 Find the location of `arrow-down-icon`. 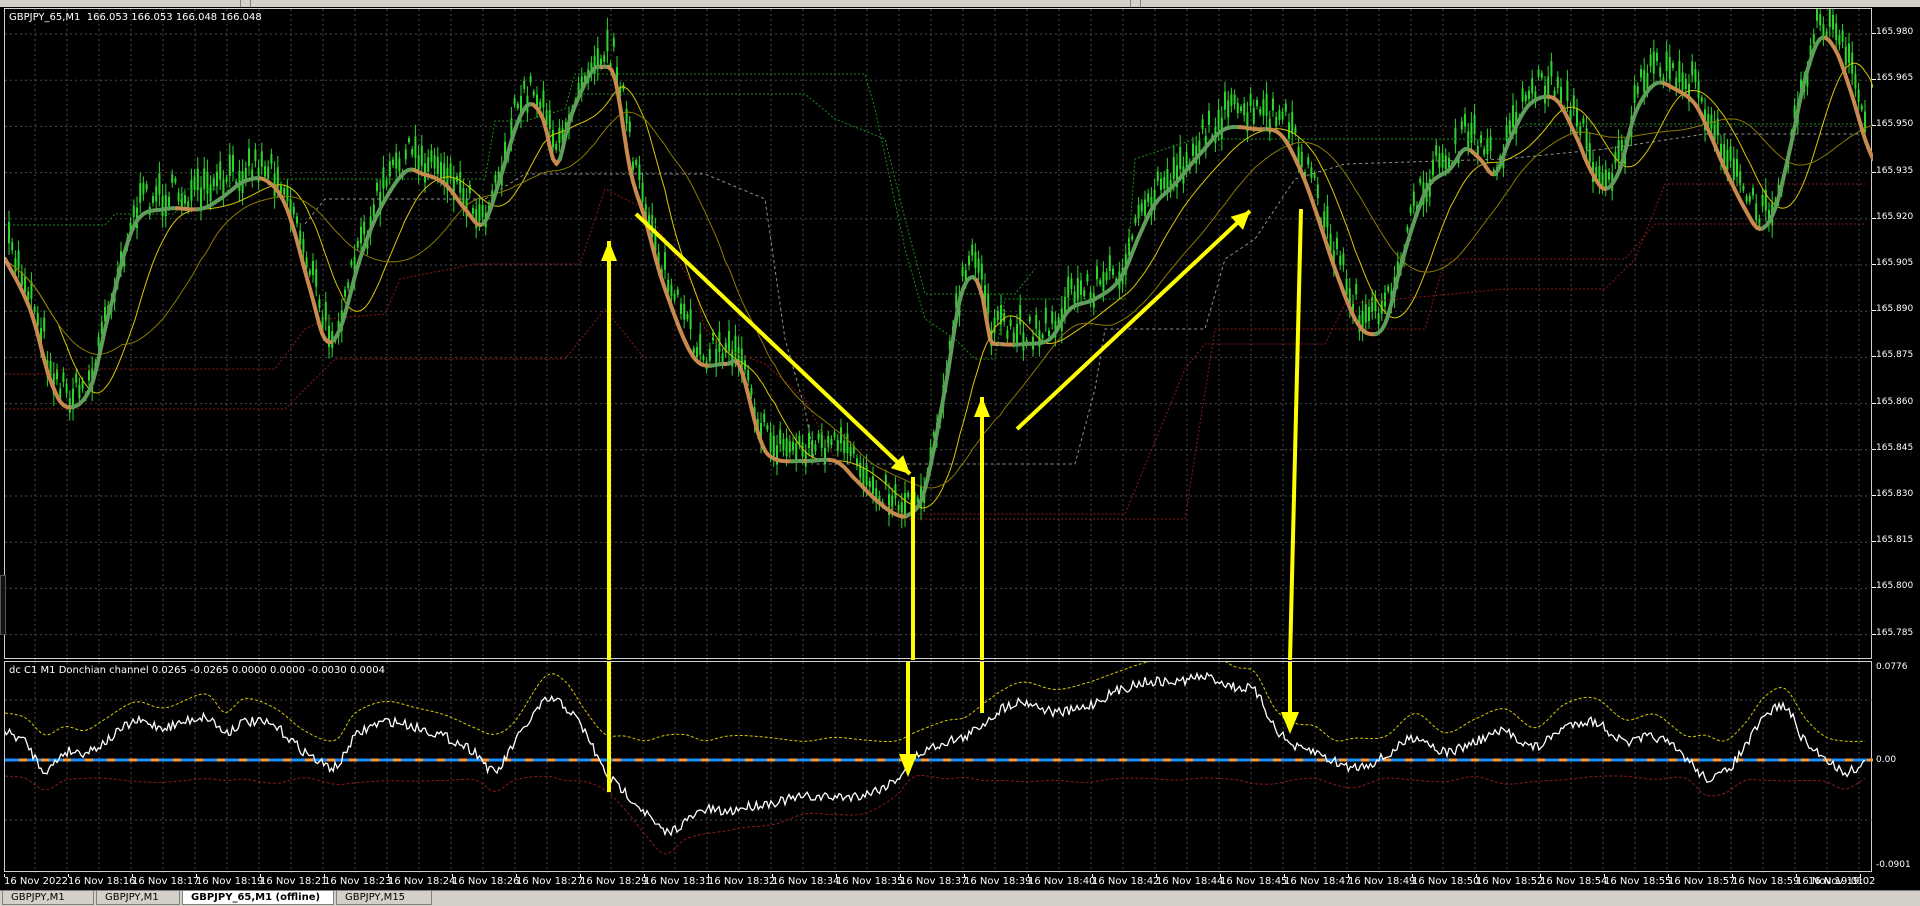

arrow-down-icon is located at coordinates (773, 344).